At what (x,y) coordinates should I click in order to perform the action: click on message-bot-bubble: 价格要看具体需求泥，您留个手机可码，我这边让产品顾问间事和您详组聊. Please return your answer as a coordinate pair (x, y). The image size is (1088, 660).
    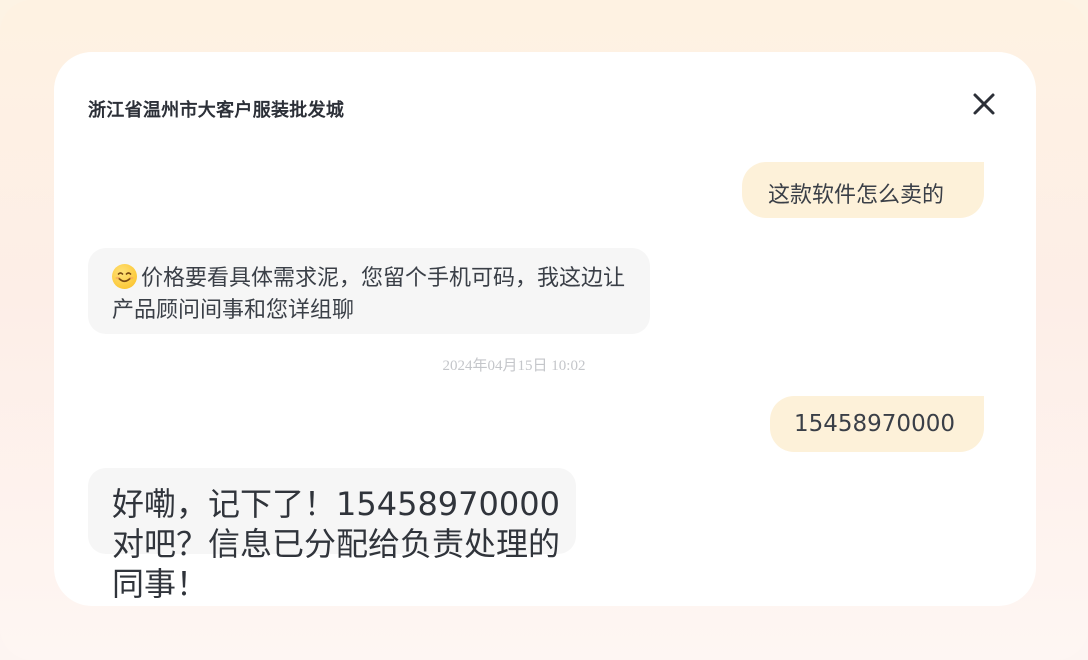
    Looking at the image, I should click on (369, 291).